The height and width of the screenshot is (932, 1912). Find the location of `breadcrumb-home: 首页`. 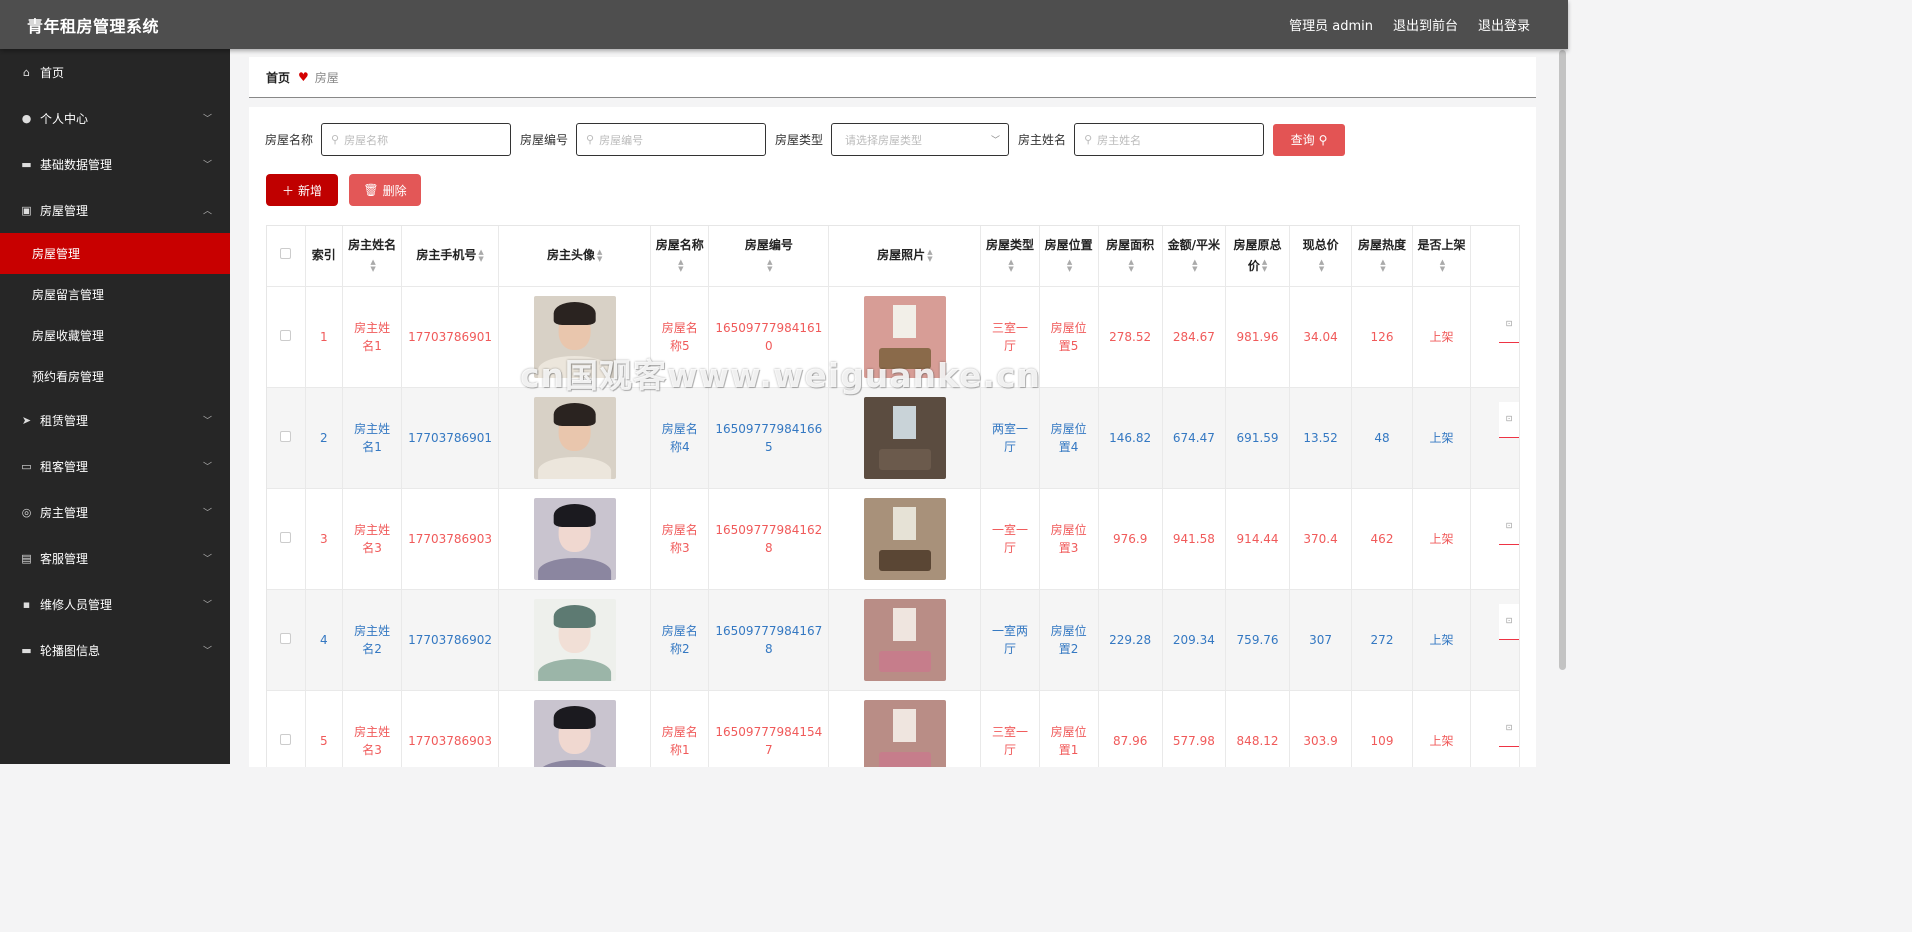

breadcrumb-home: 首页 is located at coordinates (278, 77).